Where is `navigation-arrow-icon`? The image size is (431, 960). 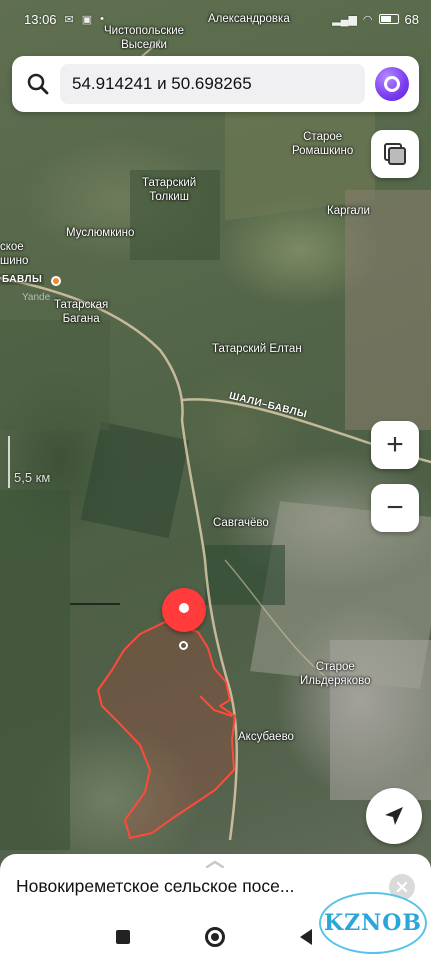
navigation-arrow-icon is located at coordinates (394, 816).